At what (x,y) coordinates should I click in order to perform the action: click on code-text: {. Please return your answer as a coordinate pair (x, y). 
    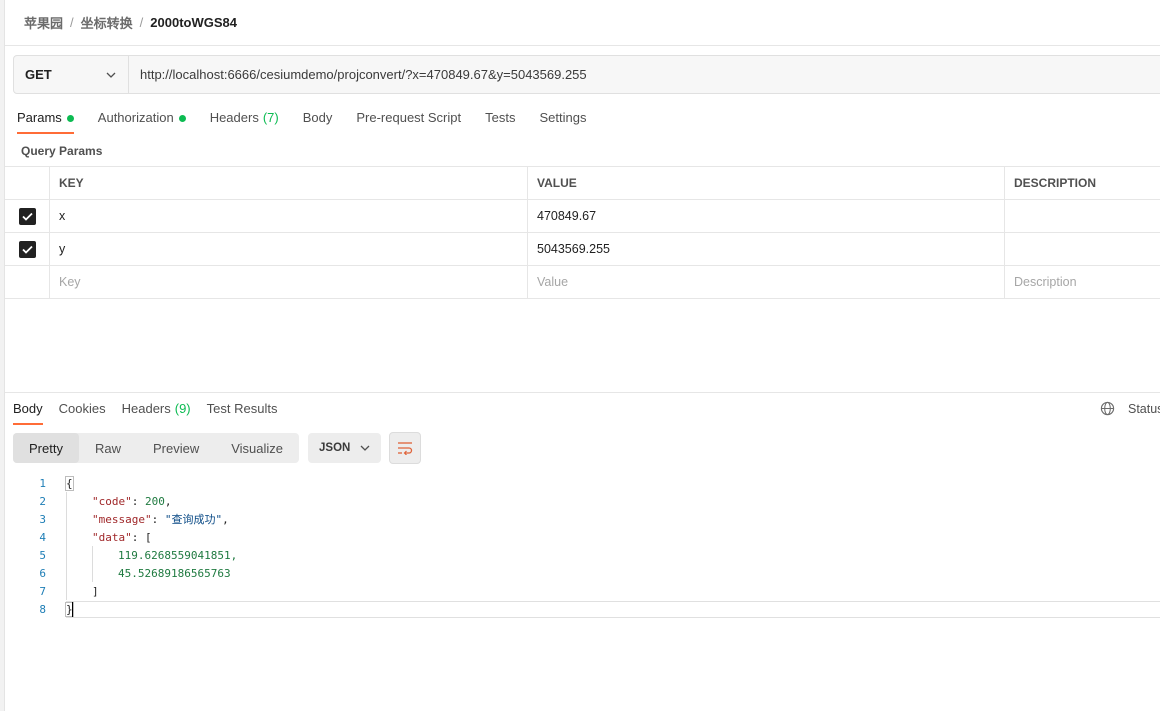
    Looking at the image, I should click on (69, 483).